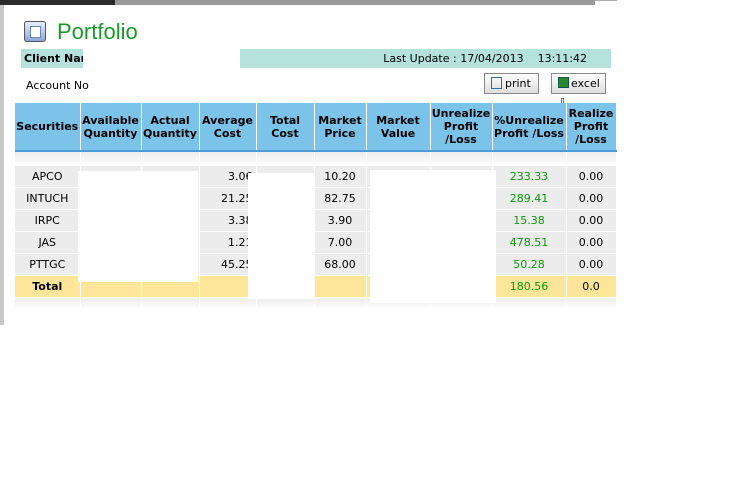 This screenshot has height=499, width=733. What do you see at coordinates (529, 220) in the screenshot?
I see `table-cell: 15.38` at bounding box center [529, 220].